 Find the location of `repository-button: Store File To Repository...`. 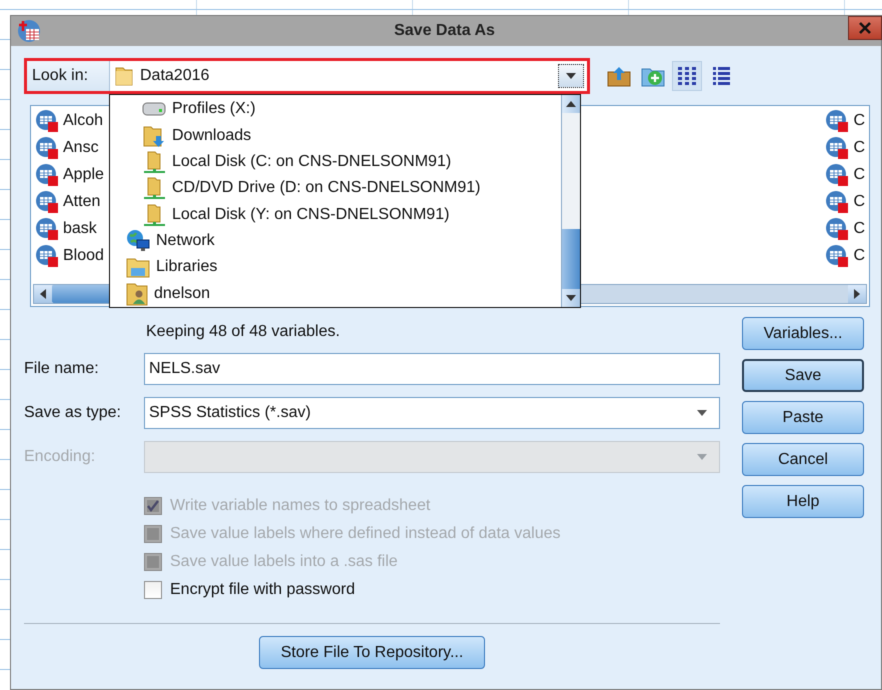

repository-button: Store File To Repository... is located at coordinates (372, 652).